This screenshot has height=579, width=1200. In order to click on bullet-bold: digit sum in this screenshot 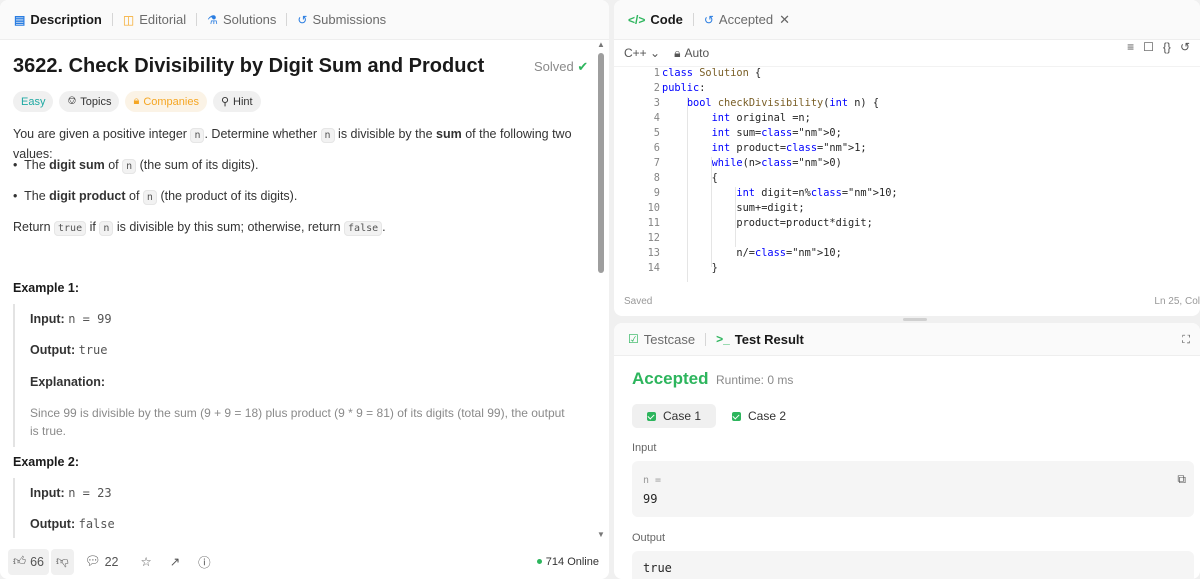, I will do `click(77, 165)`.